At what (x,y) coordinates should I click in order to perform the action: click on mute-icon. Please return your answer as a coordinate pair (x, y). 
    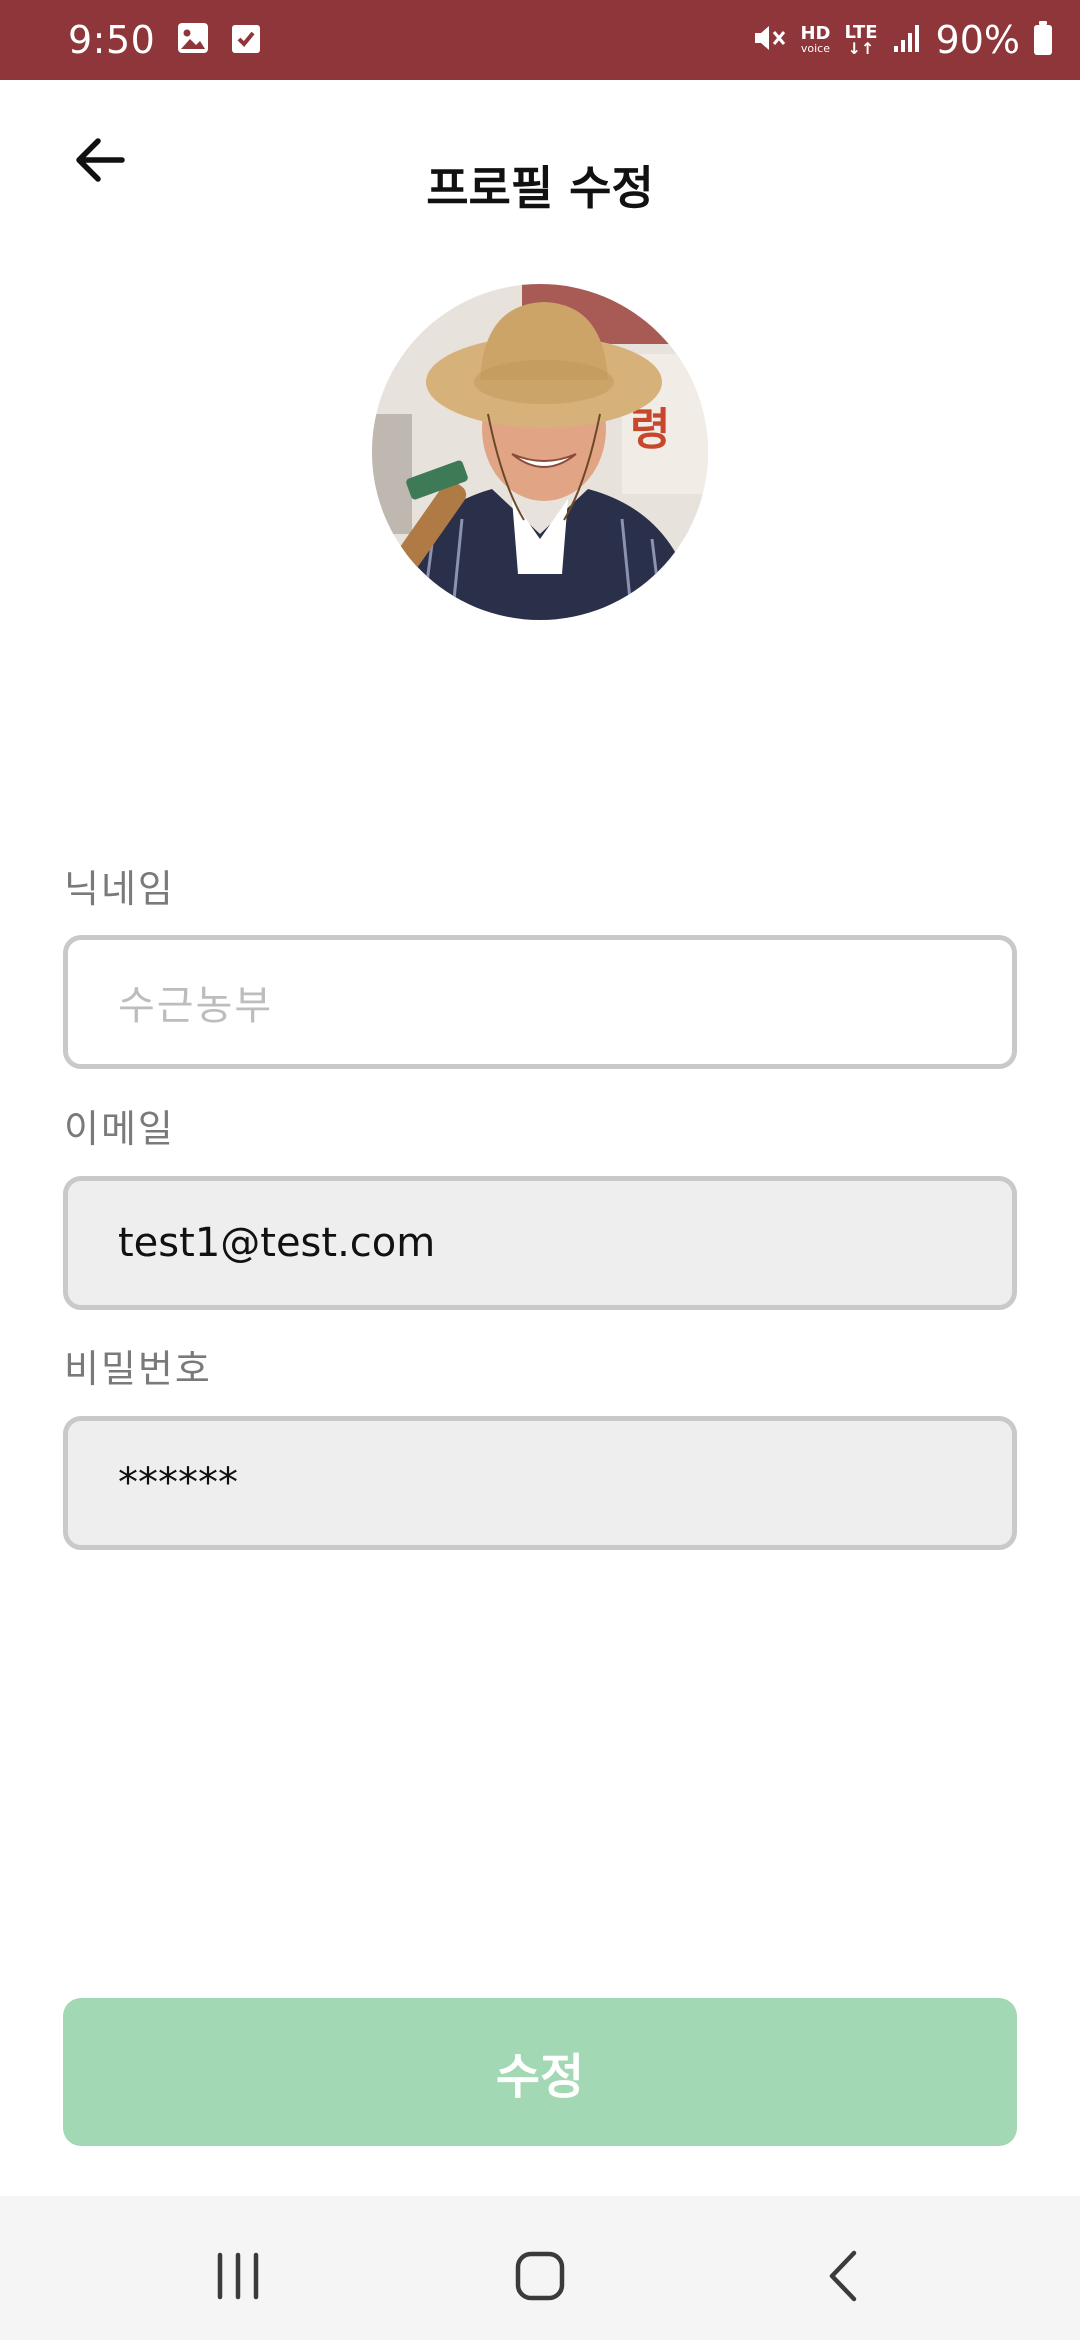
    Looking at the image, I should click on (769, 40).